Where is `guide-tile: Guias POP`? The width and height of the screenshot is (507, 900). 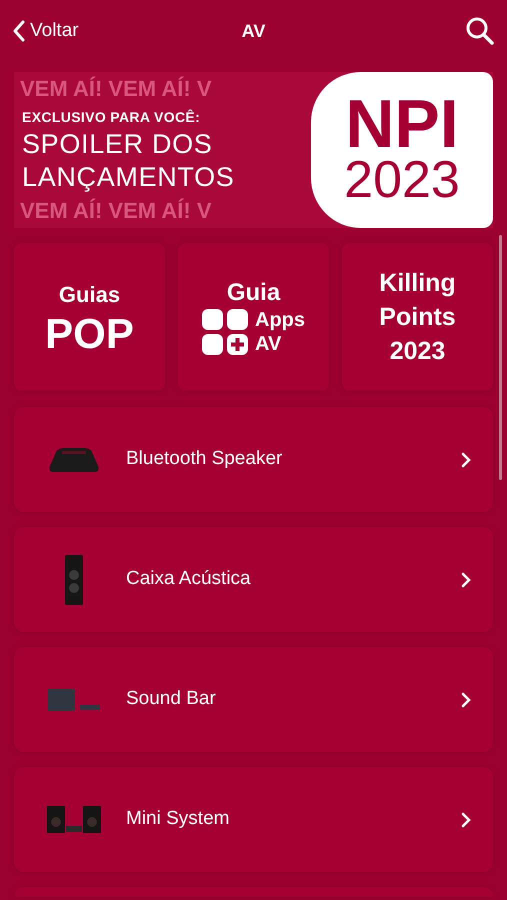 guide-tile: Guias POP is located at coordinates (89, 317).